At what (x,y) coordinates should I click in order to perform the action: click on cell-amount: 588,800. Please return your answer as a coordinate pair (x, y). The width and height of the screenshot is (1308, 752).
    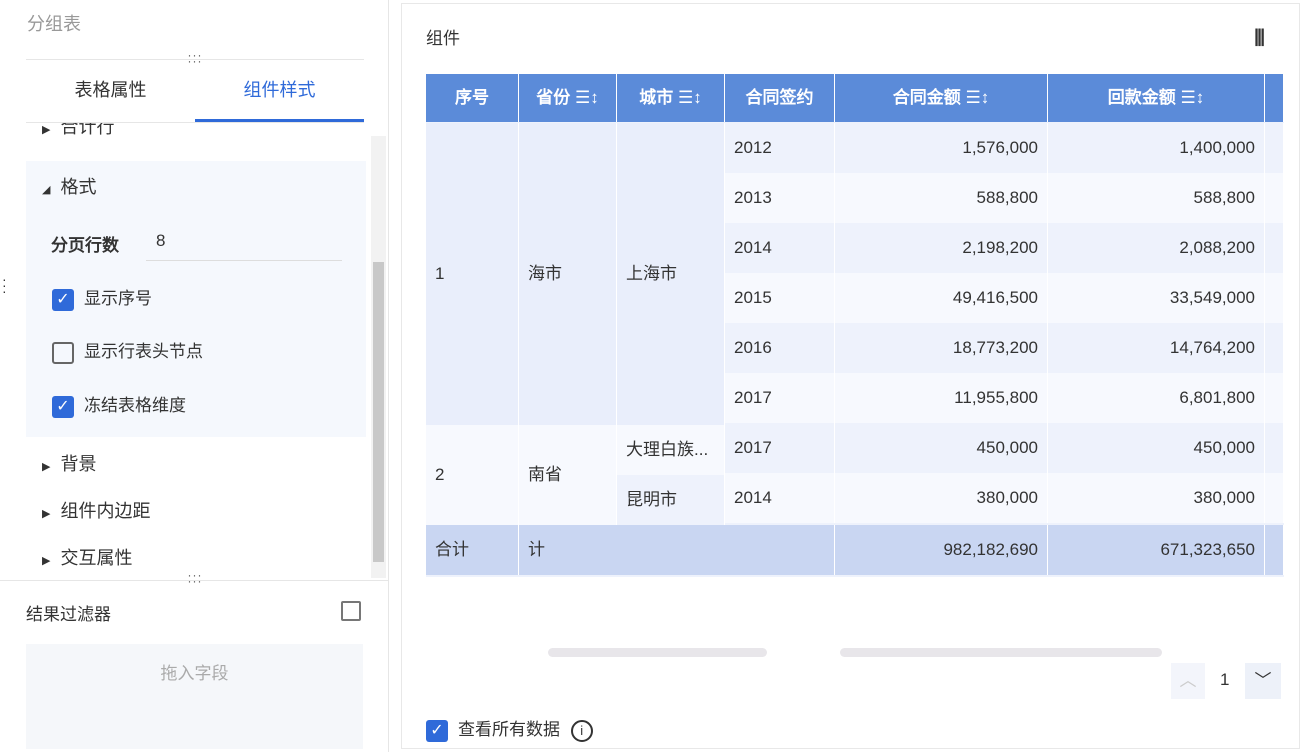
    Looking at the image, I should click on (941, 198).